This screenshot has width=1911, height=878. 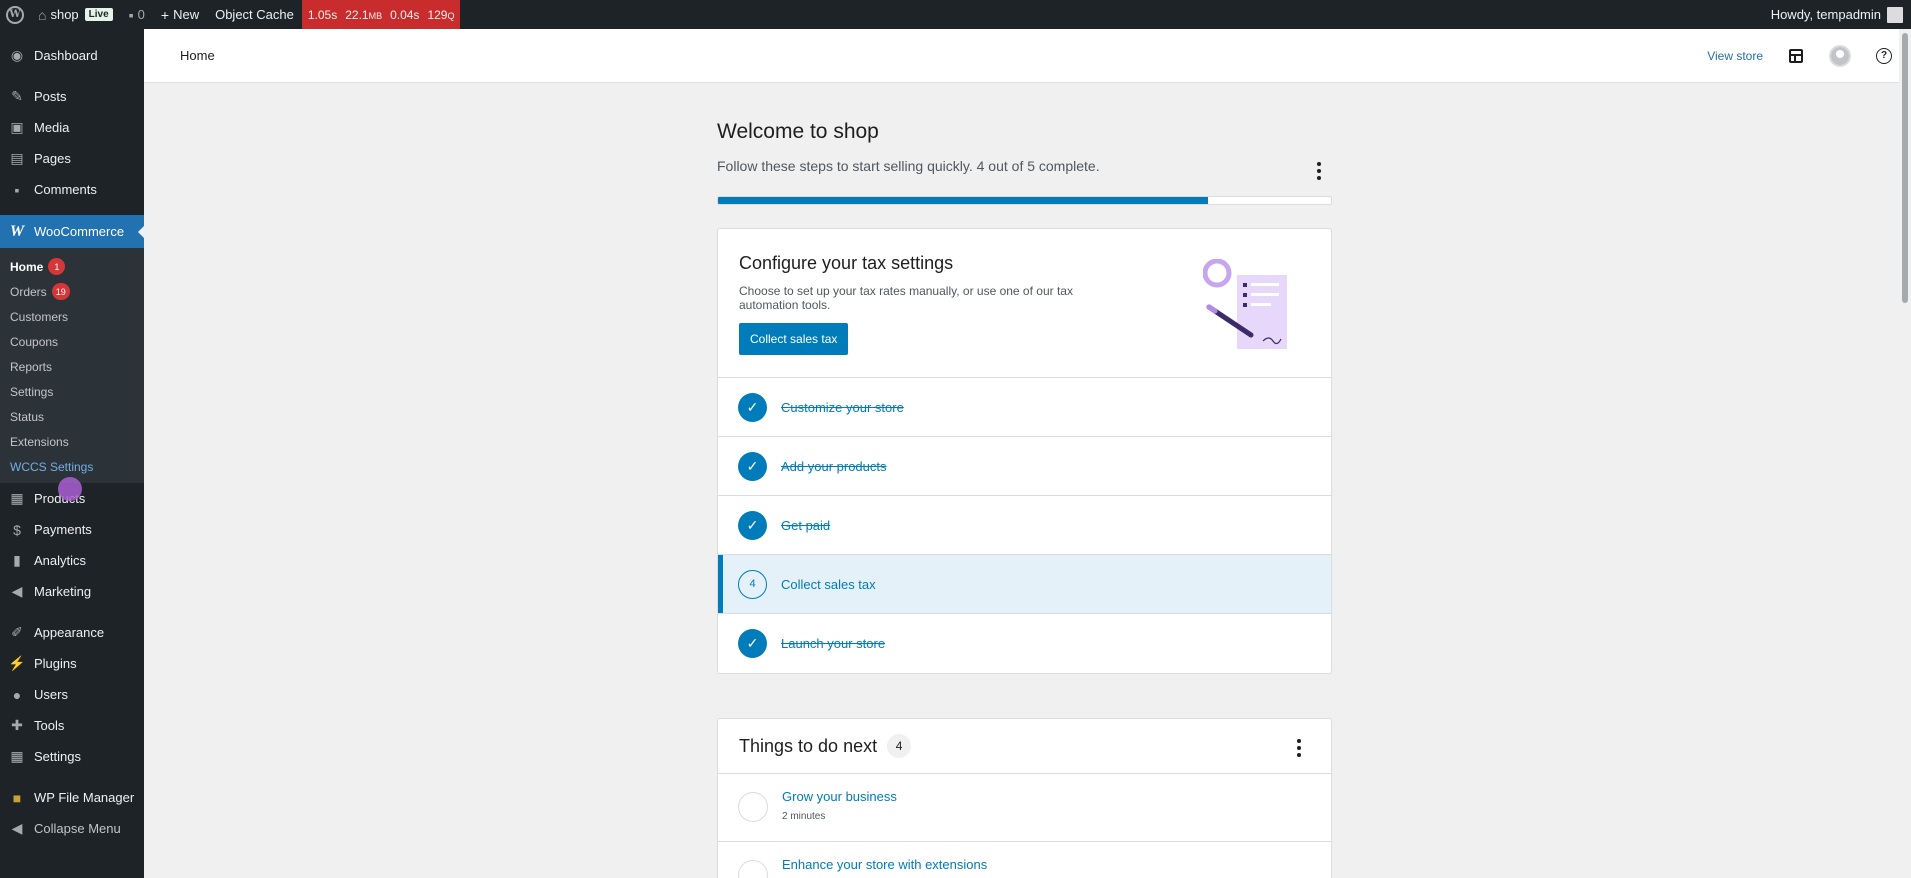 What do you see at coordinates (72, 231) in the screenshot?
I see `menu-item-woocommerce: W WooCommerce` at bounding box center [72, 231].